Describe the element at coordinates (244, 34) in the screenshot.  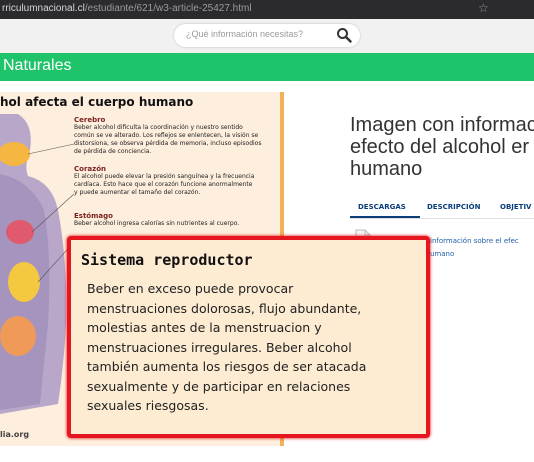
I see `search-input: ¿Qué información necesitas?` at that location.